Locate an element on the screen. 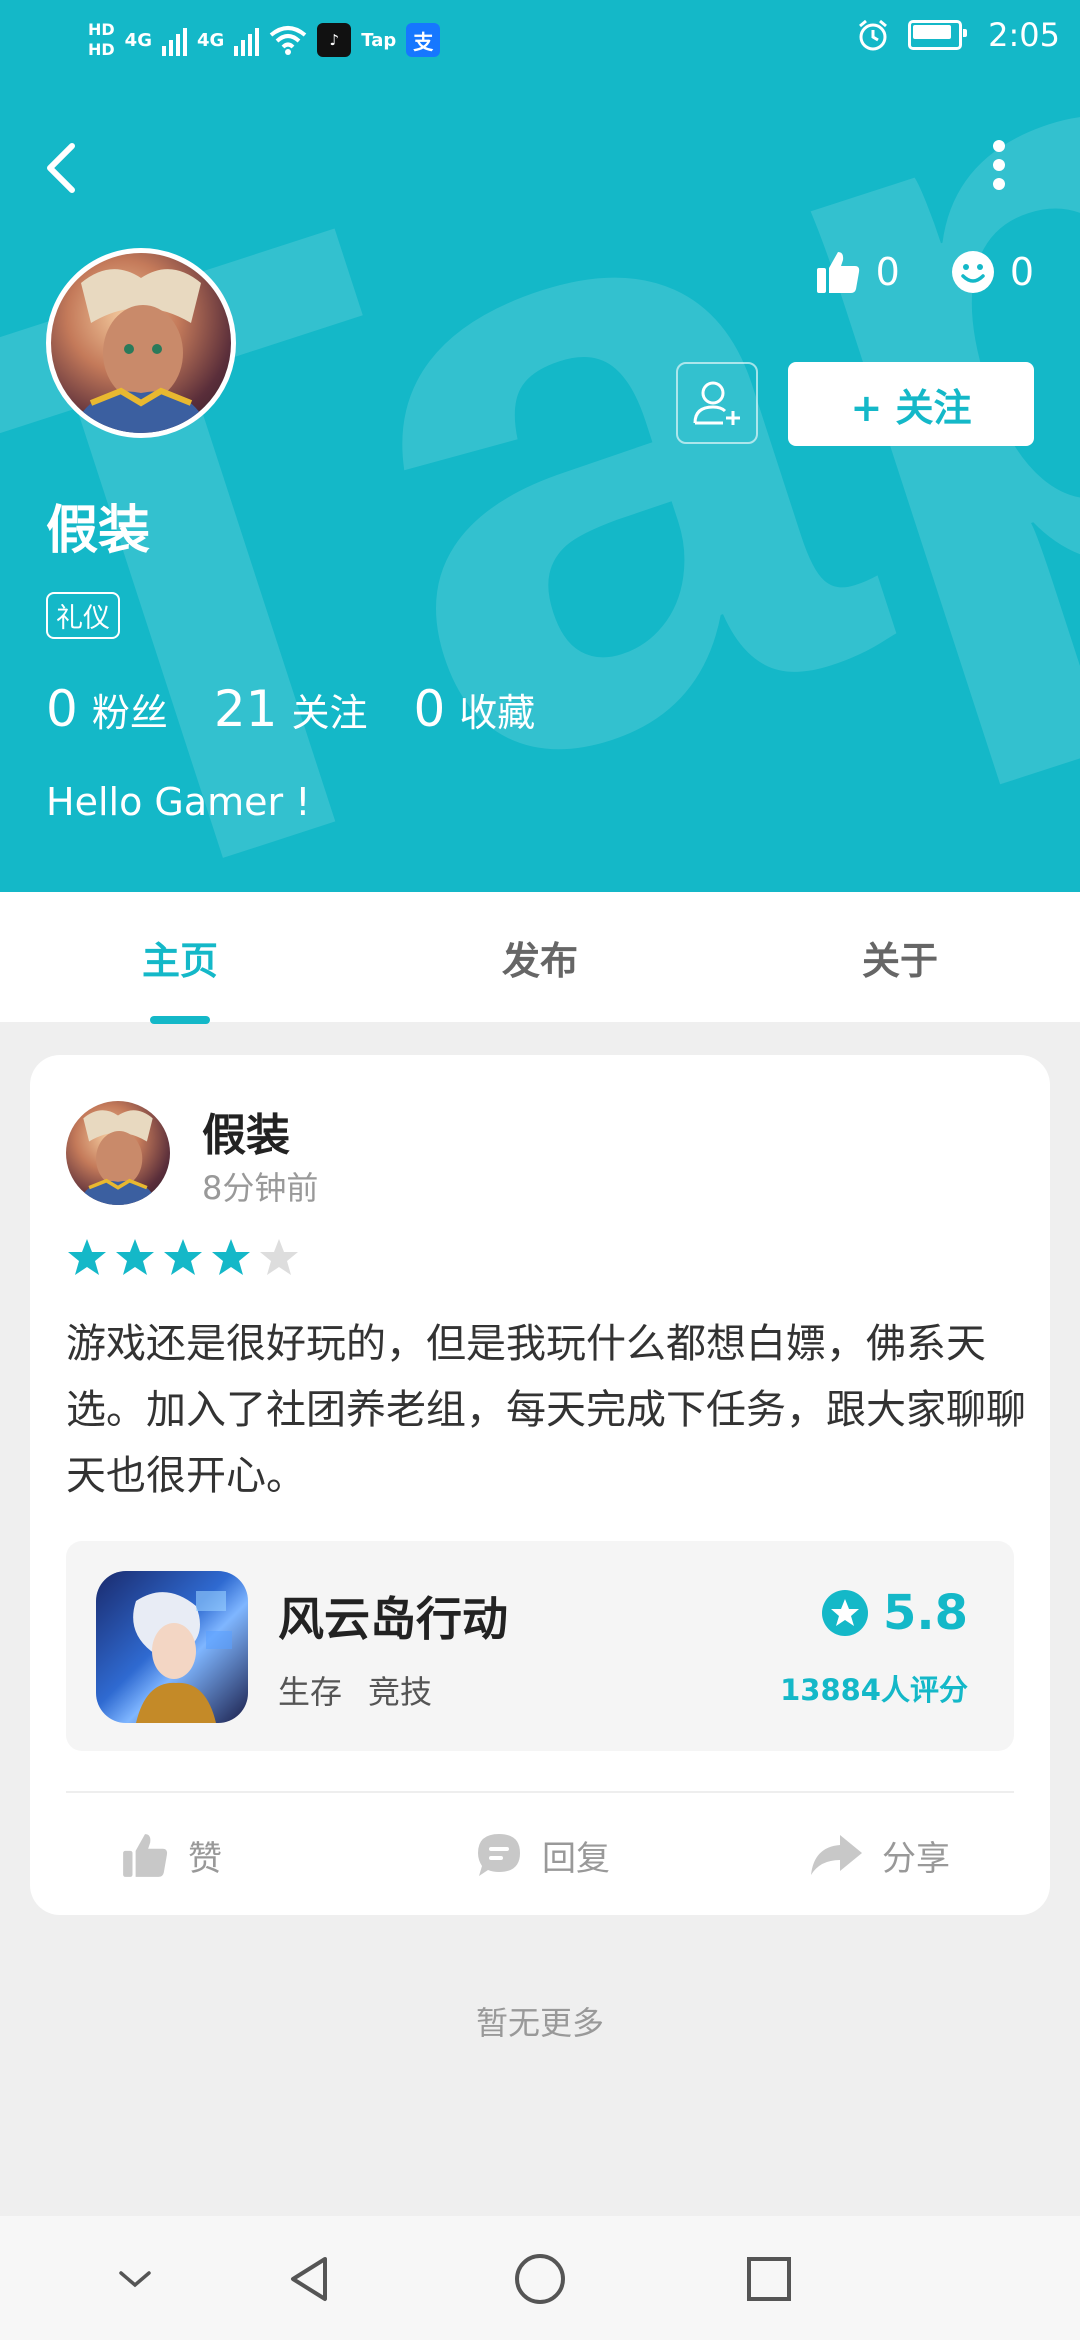  star-badge-icon is located at coordinates (844, 1613).